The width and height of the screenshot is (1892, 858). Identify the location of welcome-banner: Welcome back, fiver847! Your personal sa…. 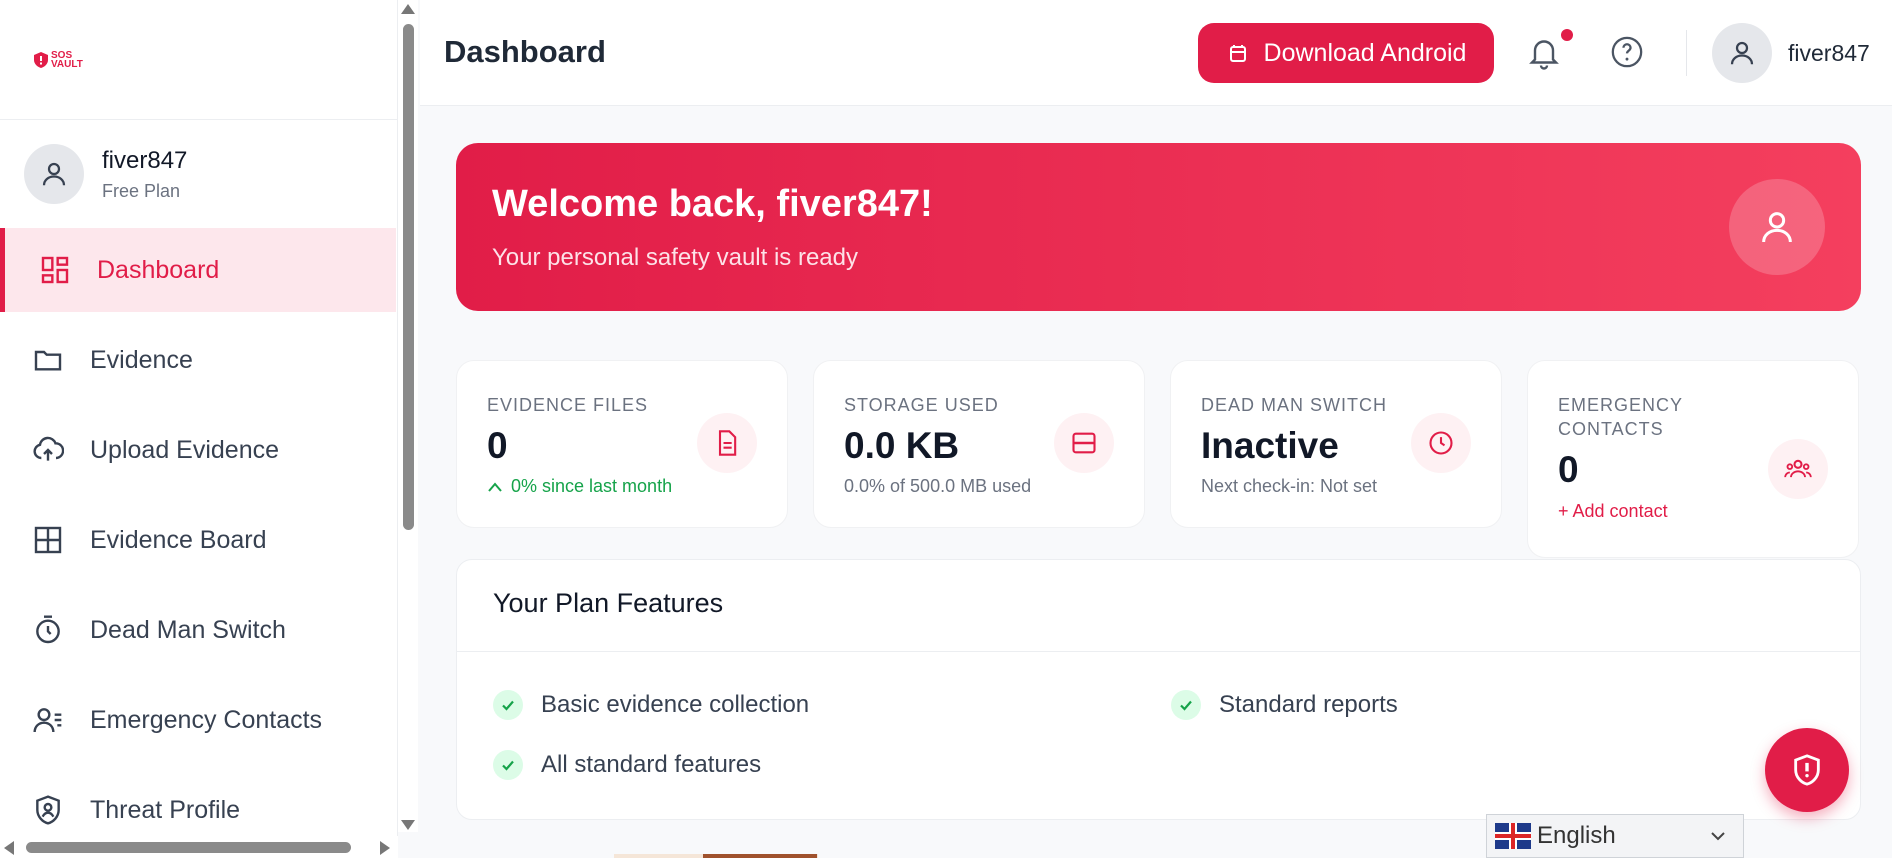
(1158, 227).